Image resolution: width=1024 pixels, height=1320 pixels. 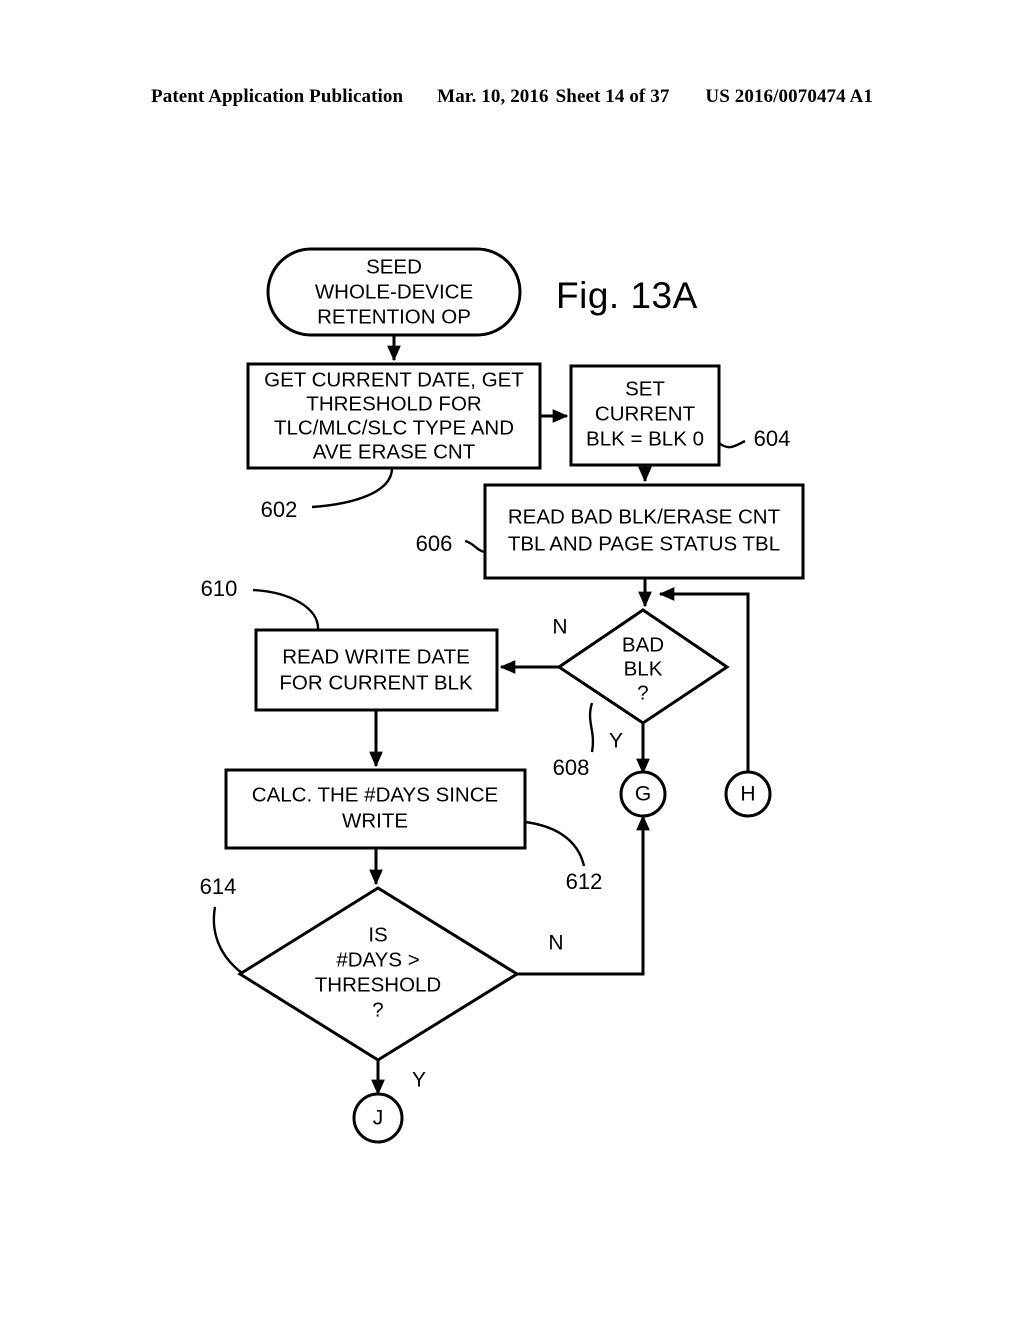 I want to click on ref-num-608: 608, so click(x=571, y=767).